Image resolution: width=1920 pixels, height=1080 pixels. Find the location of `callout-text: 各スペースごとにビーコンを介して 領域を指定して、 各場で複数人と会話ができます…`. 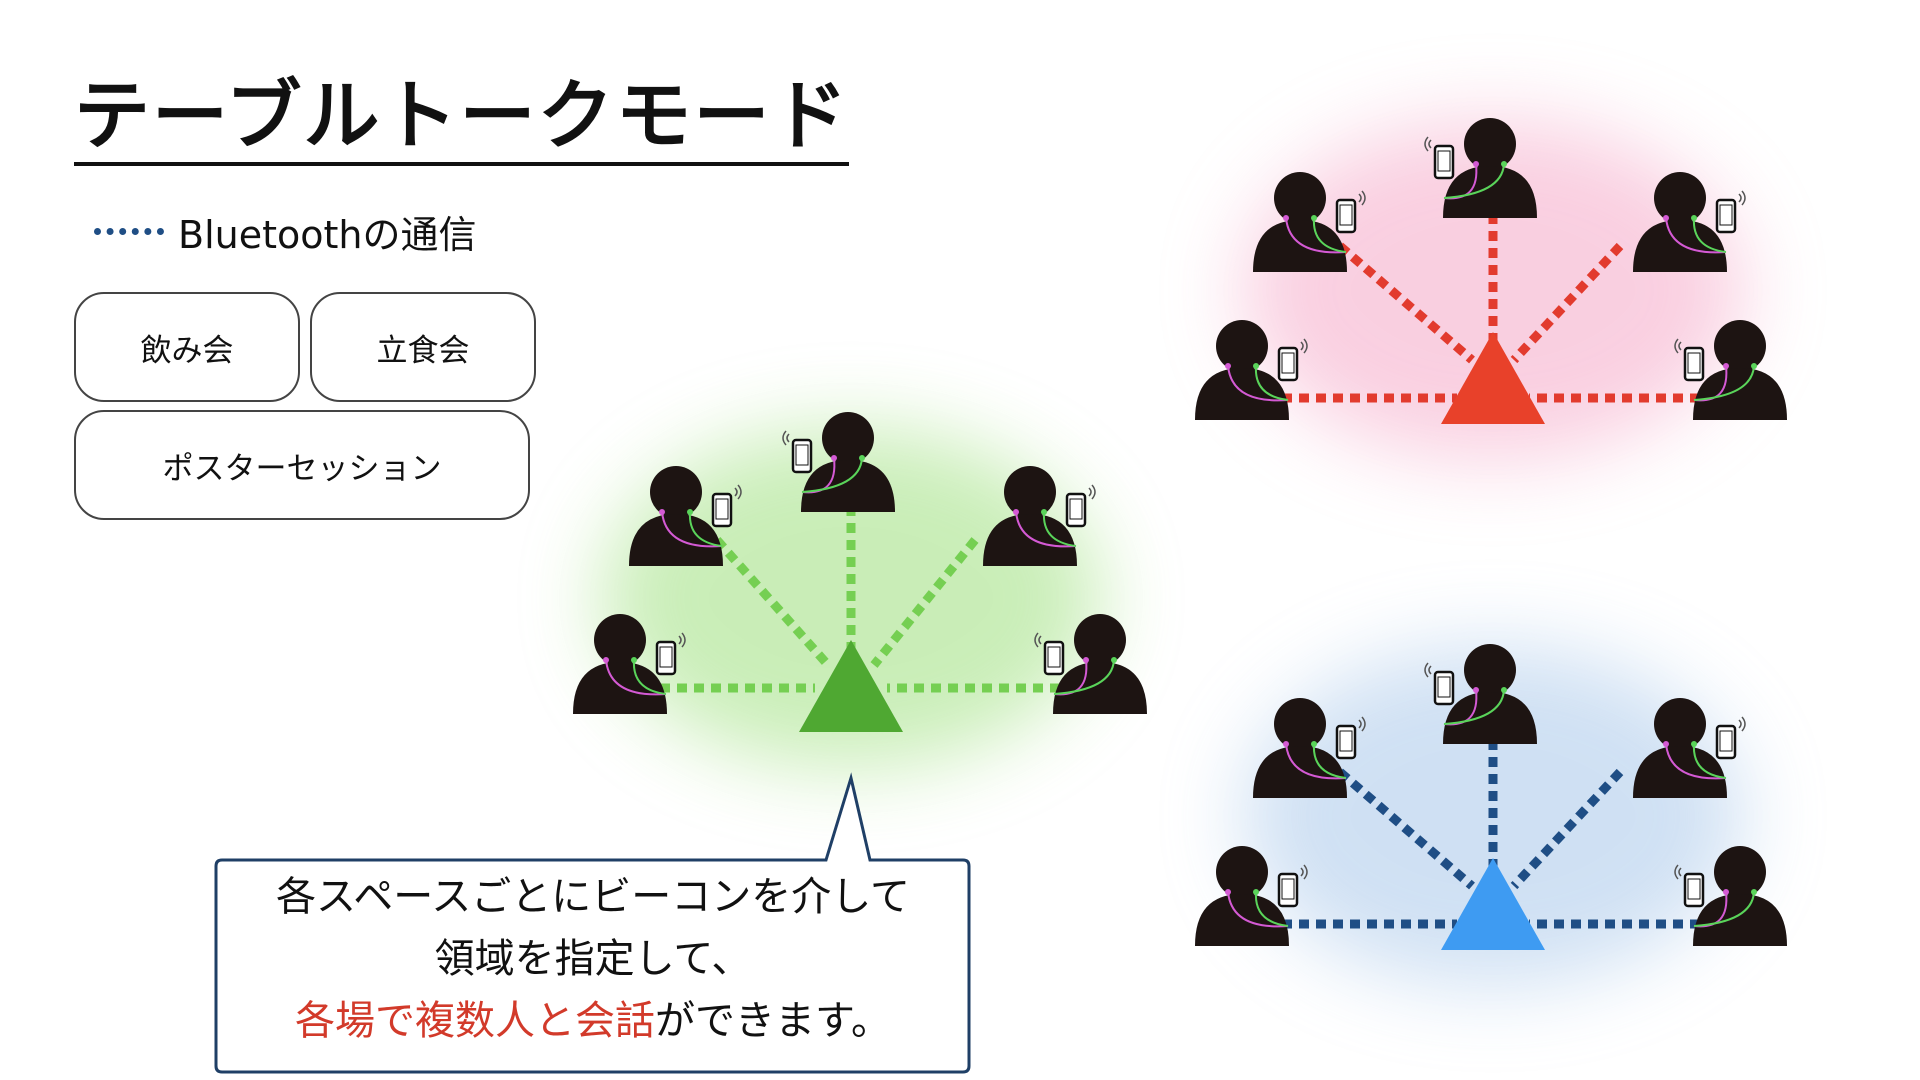

callout-text: 各スペースごとにビーコンを介して 領域を指定して、 各場で複数人と会話ができます… is located at coordinates (593, 959).